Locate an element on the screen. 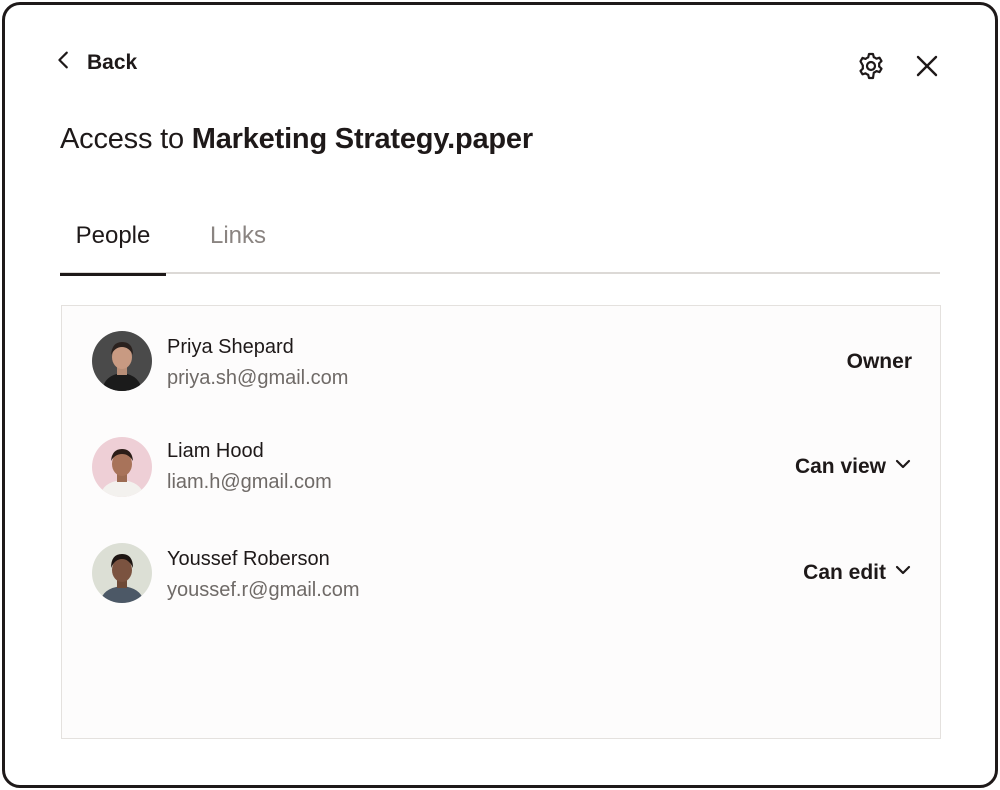 The image size is (1000, 790). back-label: Back is located at coordinates (112, 62).